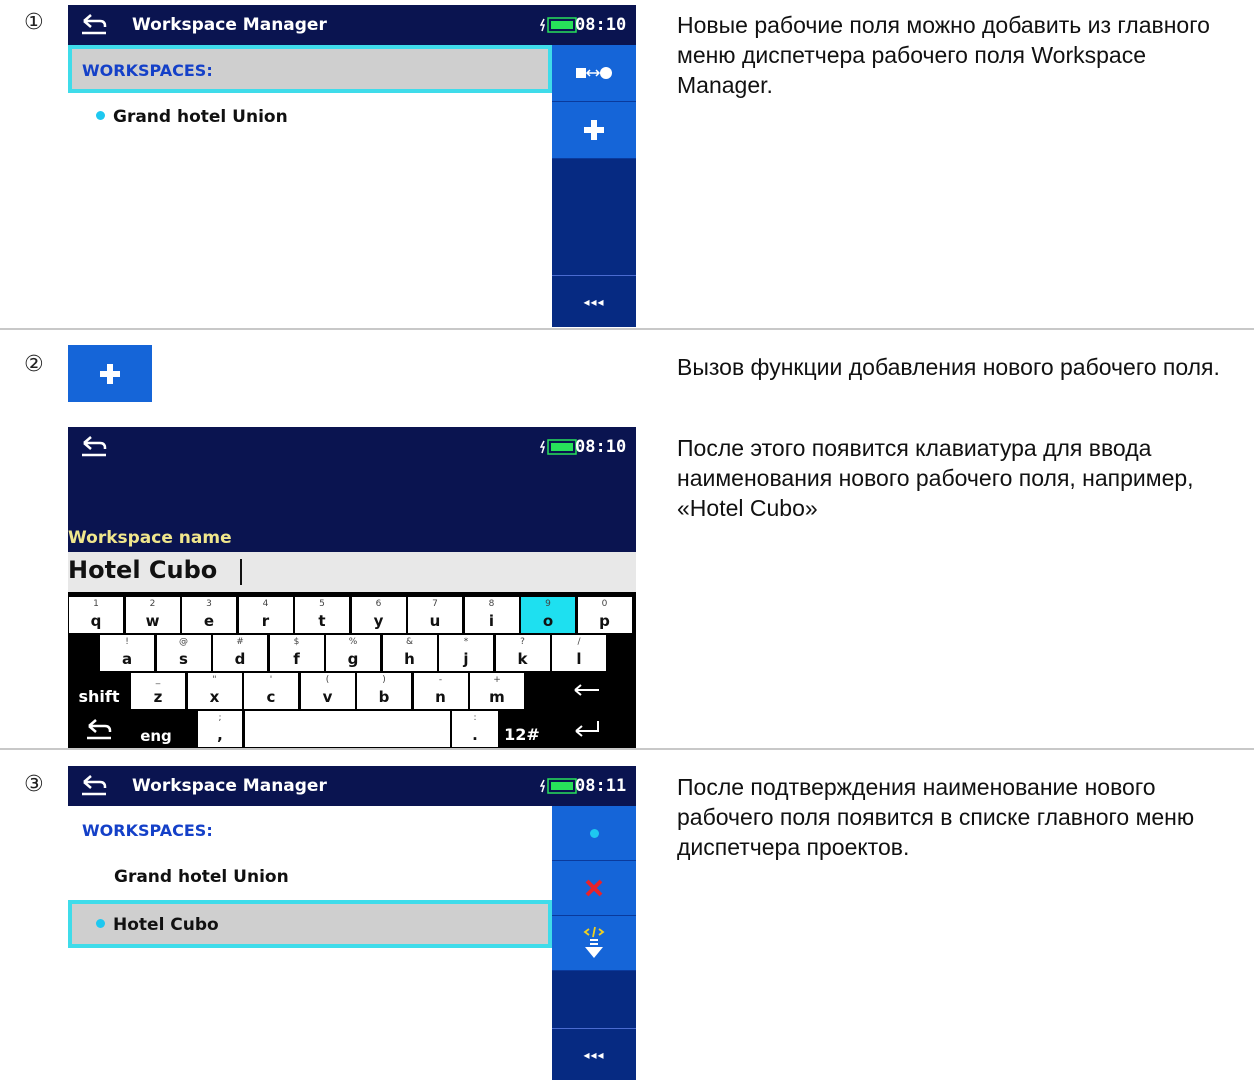 The width and height of the screenshot is (1254, 1080). What do you see at coordinates (265, 621) in the screenshot?
I see `key-label: r` at bounding box center [265, 621].